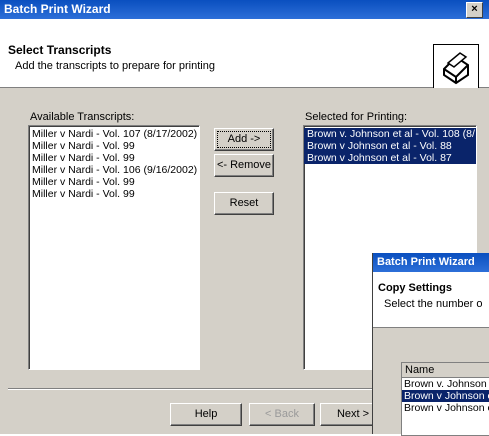 Image resolution: width=489 pixels, height=436 pixels. What do you see at coordinates (282, 414) in the screenshot?
I see `back-button: < Back` at bounding box center [282, 414].